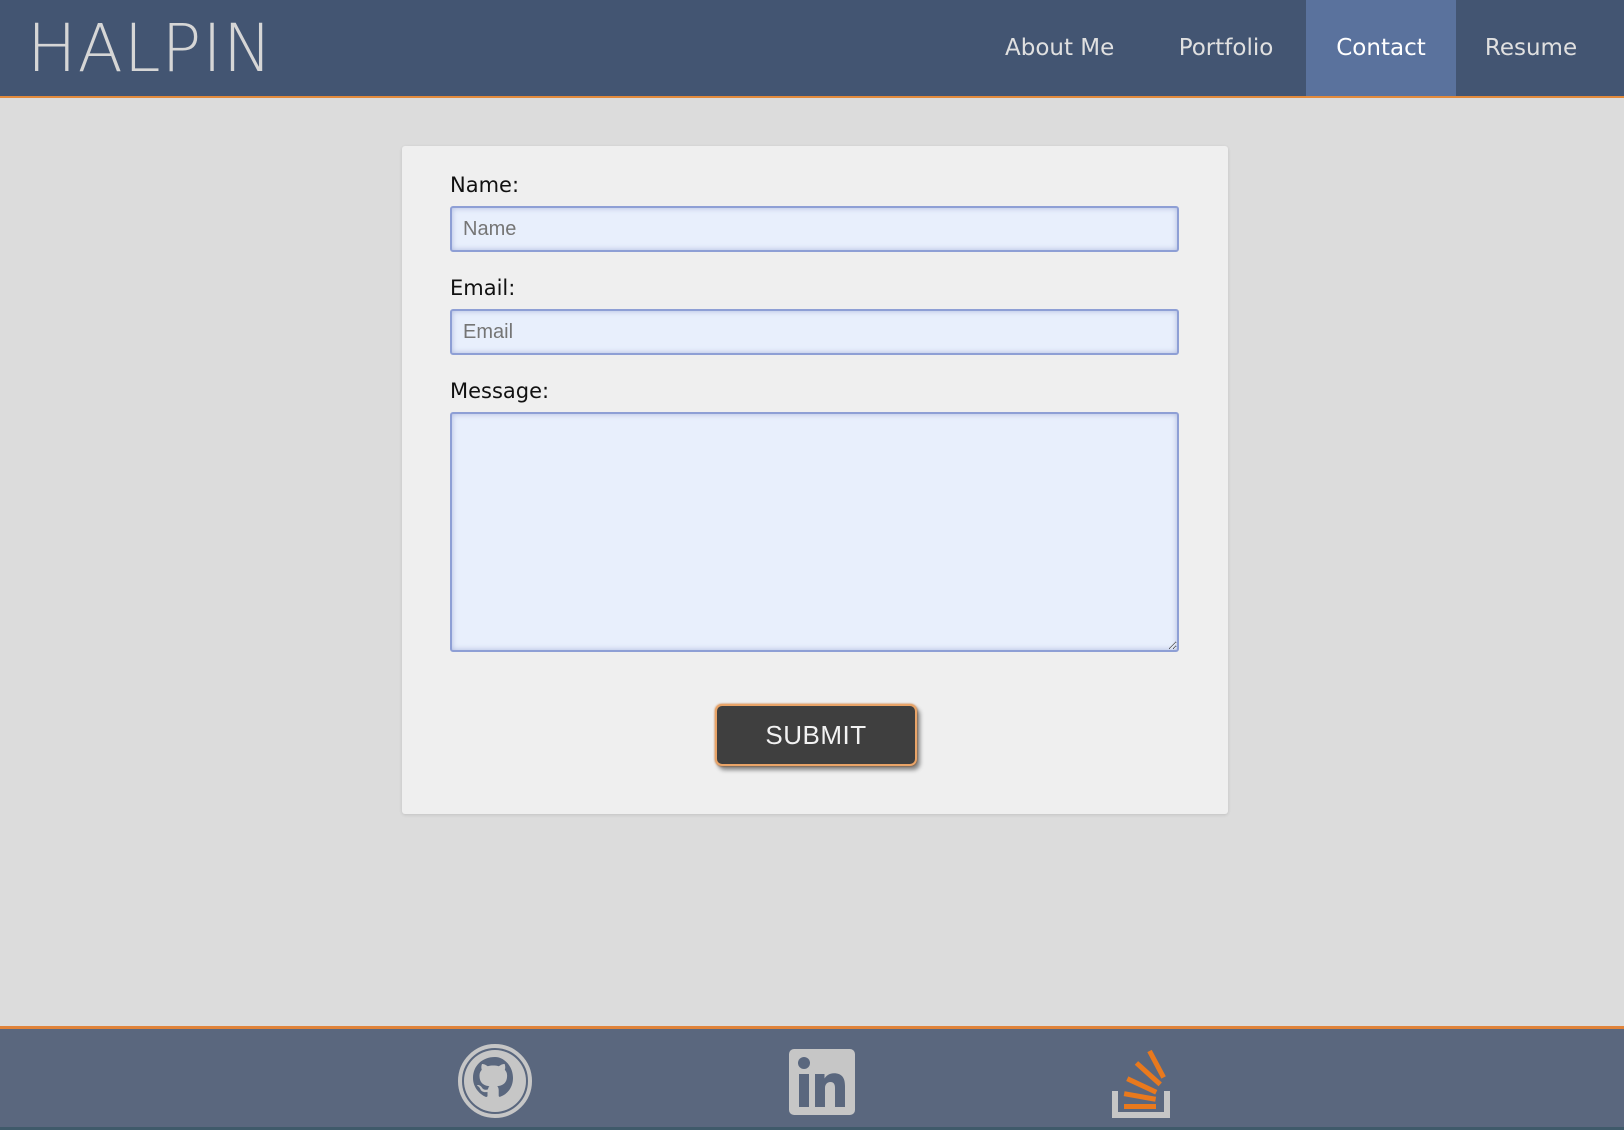 The height and width of the screenshot is (1130, 1624). Describe the element at coordinates (1381, 48) in the screenshot. I see `nav-contact: Contact` at that location.